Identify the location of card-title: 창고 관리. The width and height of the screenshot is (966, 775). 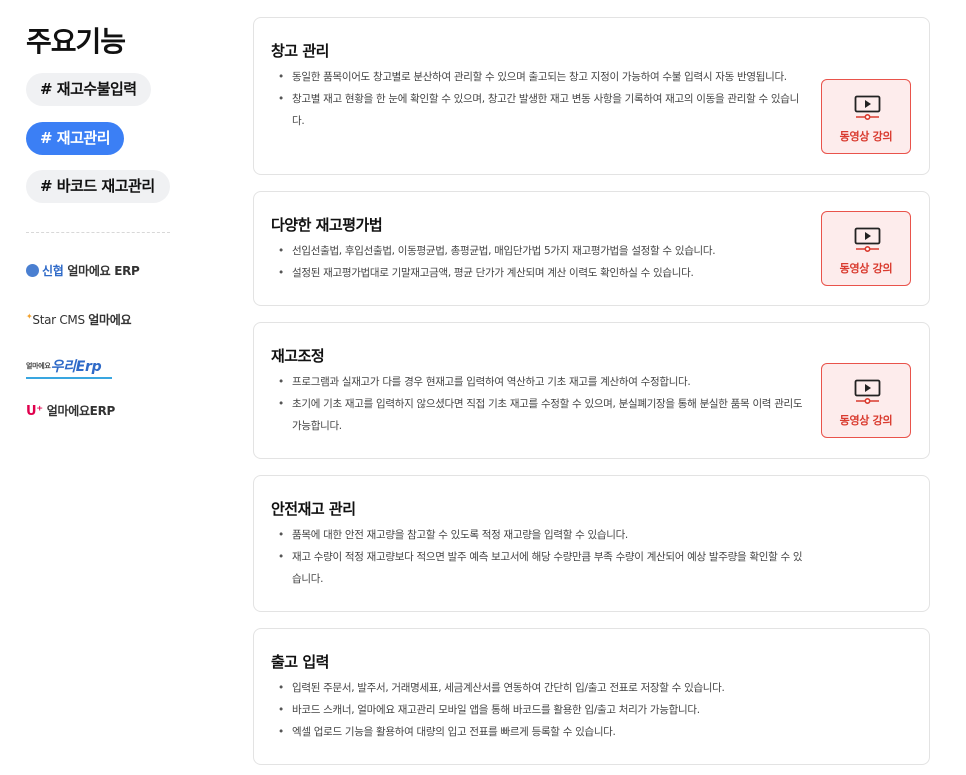
(300, 51).